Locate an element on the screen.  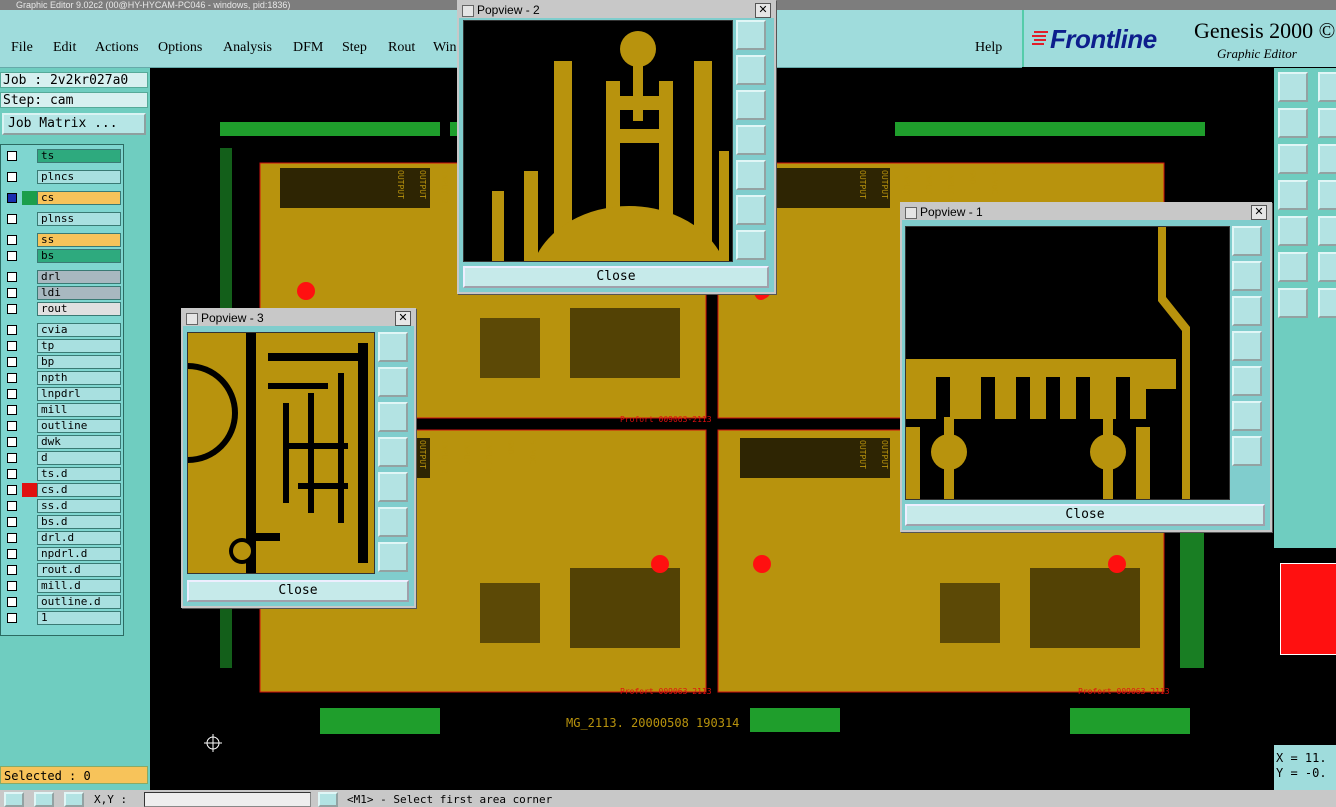
add-pad-icon is located at coordinates (1327, 267).